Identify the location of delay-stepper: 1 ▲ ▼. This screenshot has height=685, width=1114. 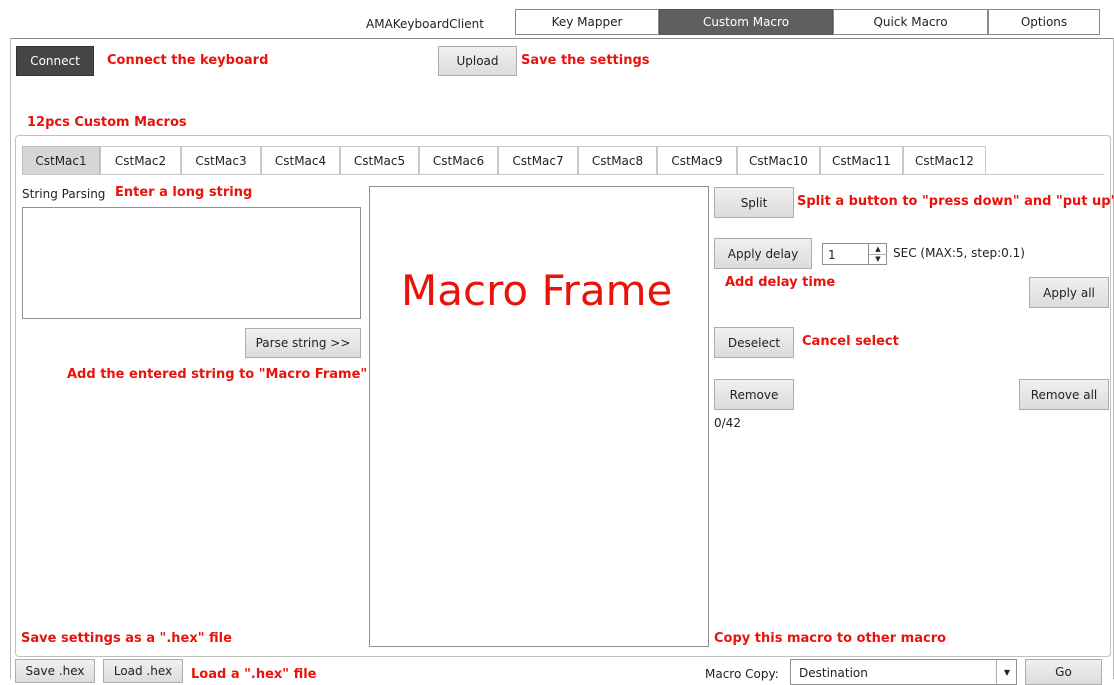
(854, 254).